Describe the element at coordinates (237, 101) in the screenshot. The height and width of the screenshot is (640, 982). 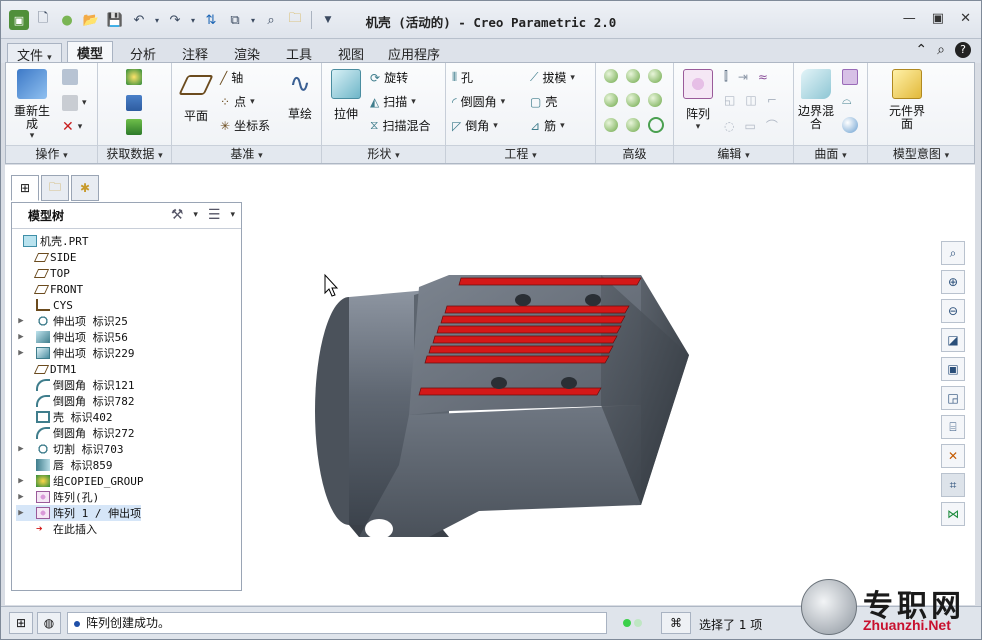
I see `point-button: ⁘ 点 ▾` at that location.